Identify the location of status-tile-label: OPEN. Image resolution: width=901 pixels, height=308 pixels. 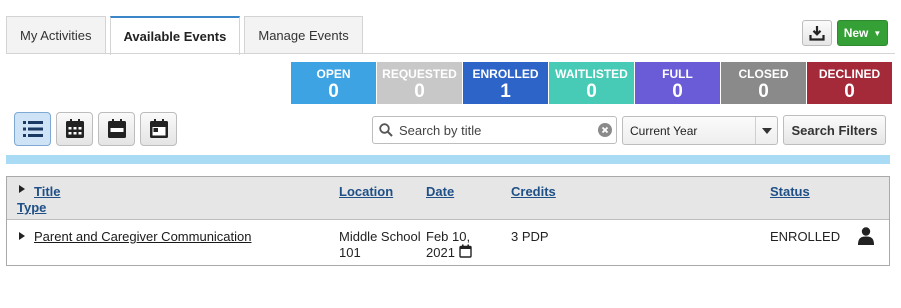
(333, 74).